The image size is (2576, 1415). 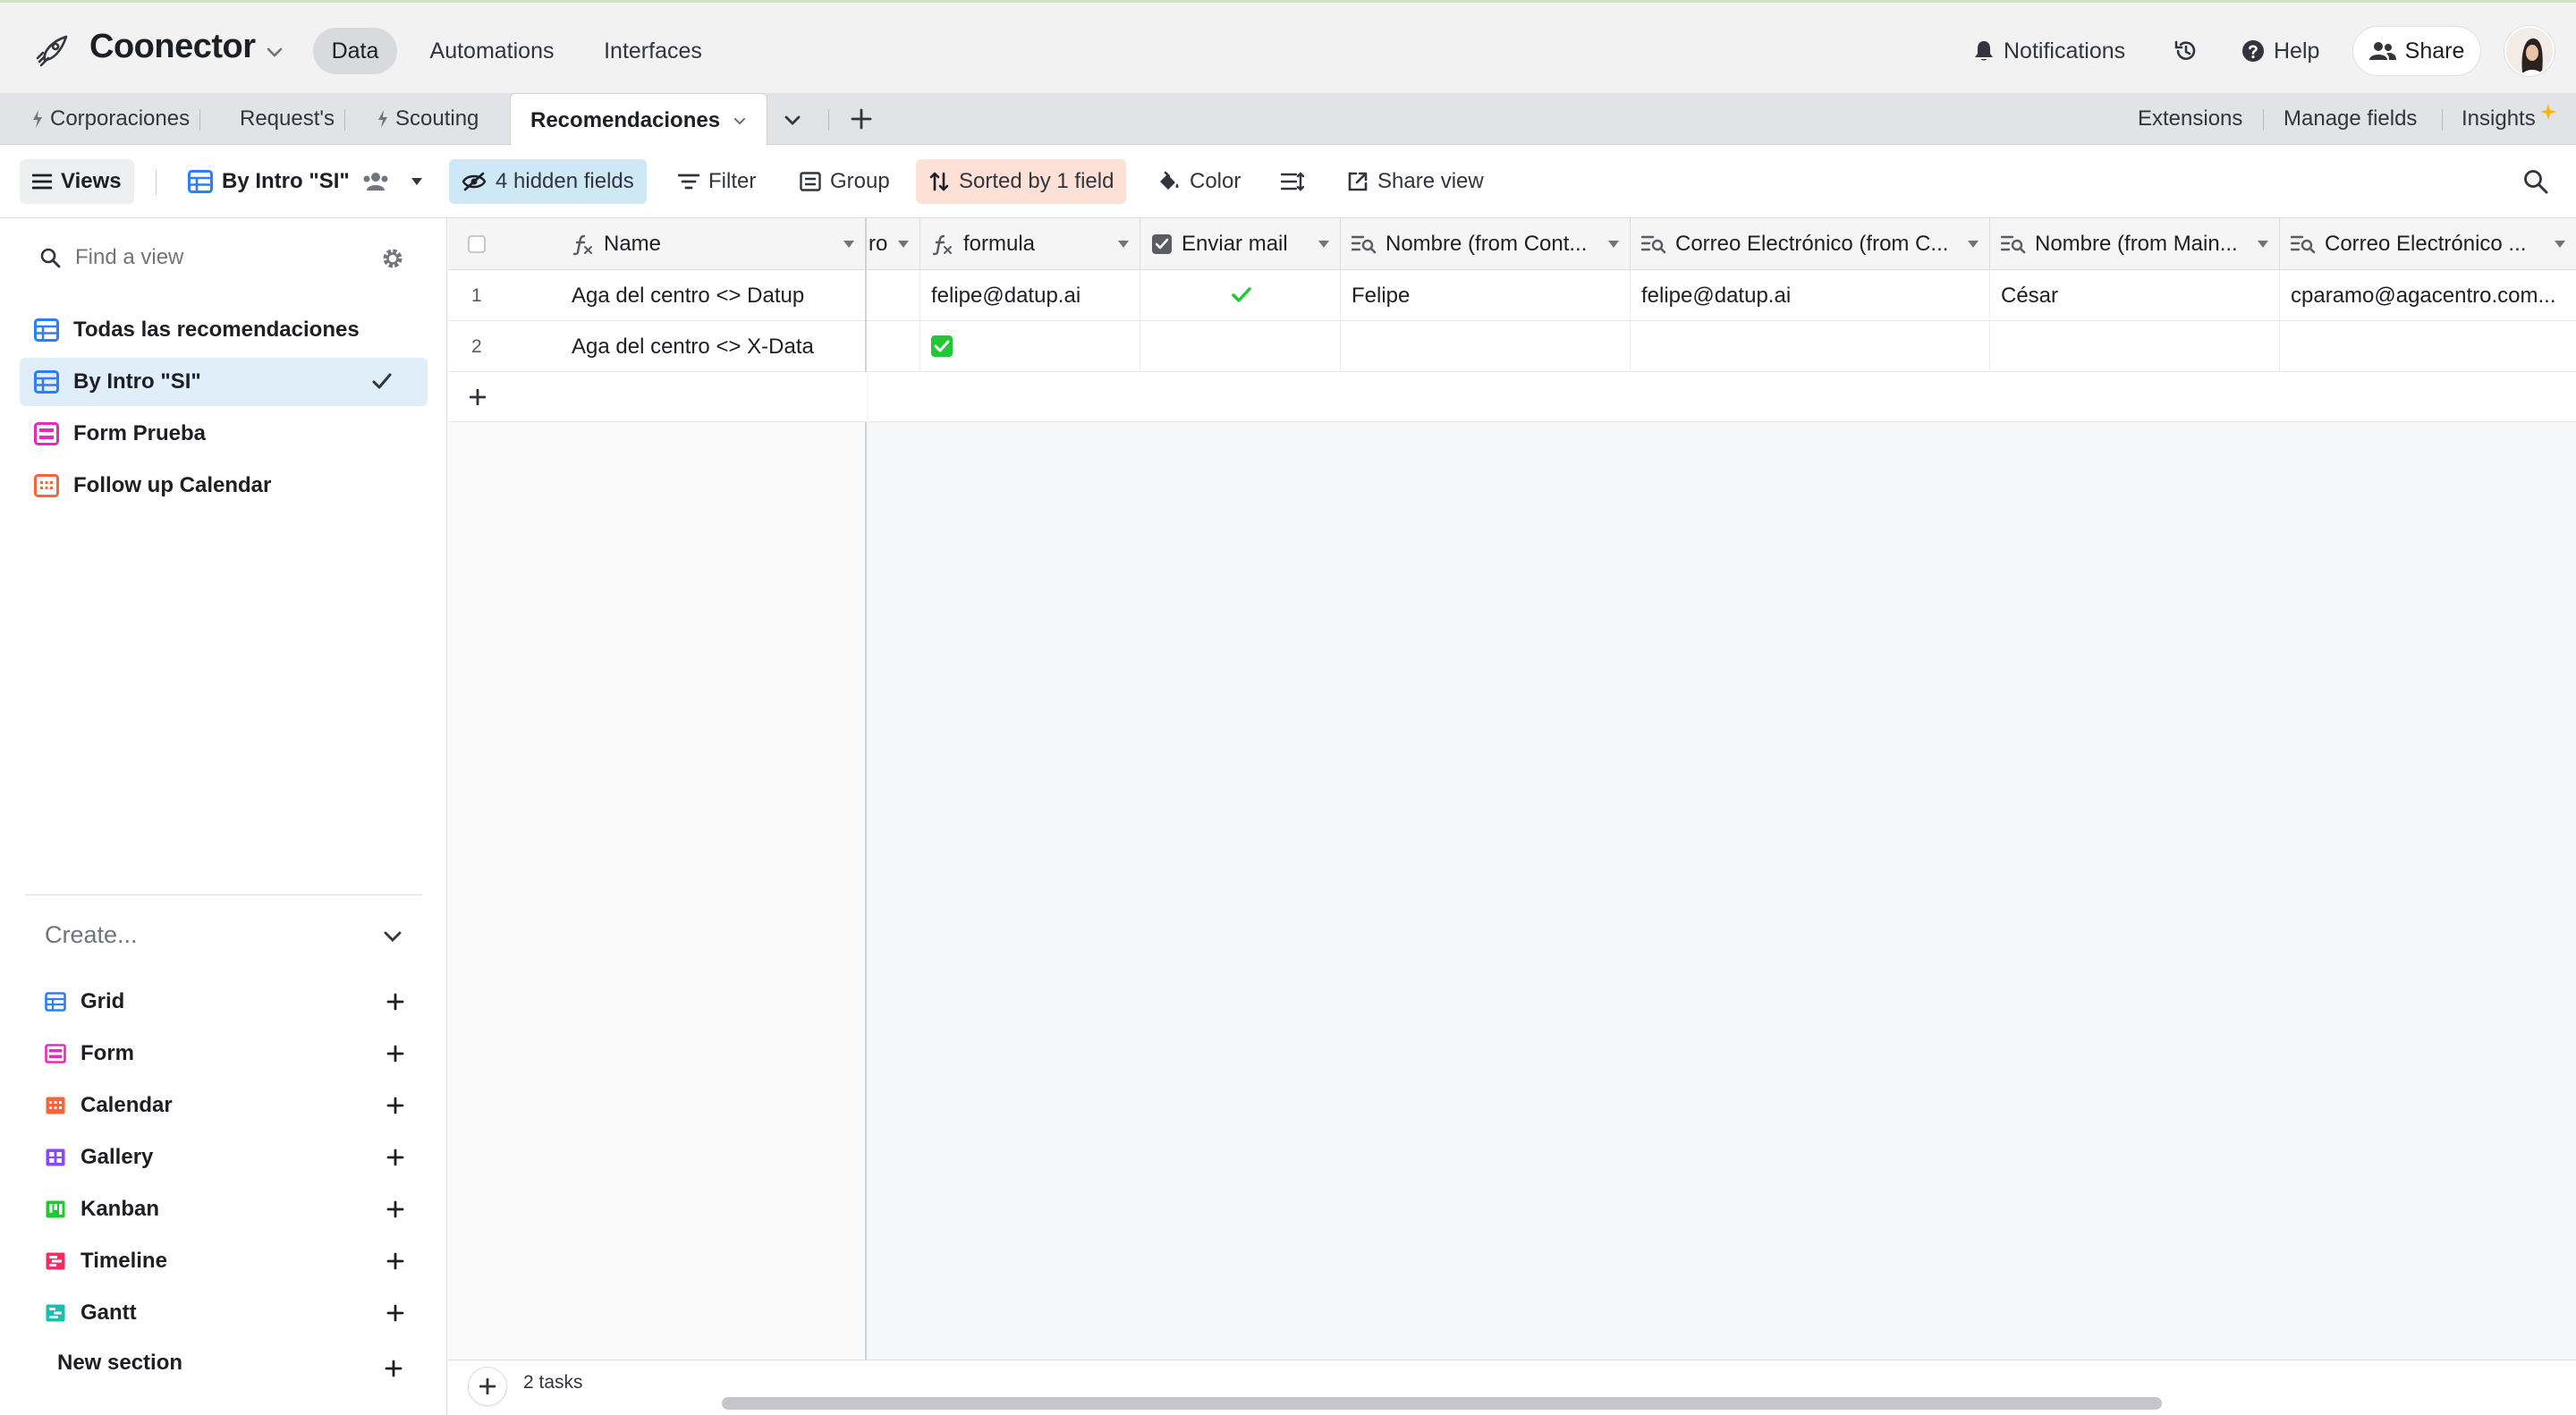 I want to click on sidebar-view-form-prueba: Form Prueba, so click(x=224, y=434).